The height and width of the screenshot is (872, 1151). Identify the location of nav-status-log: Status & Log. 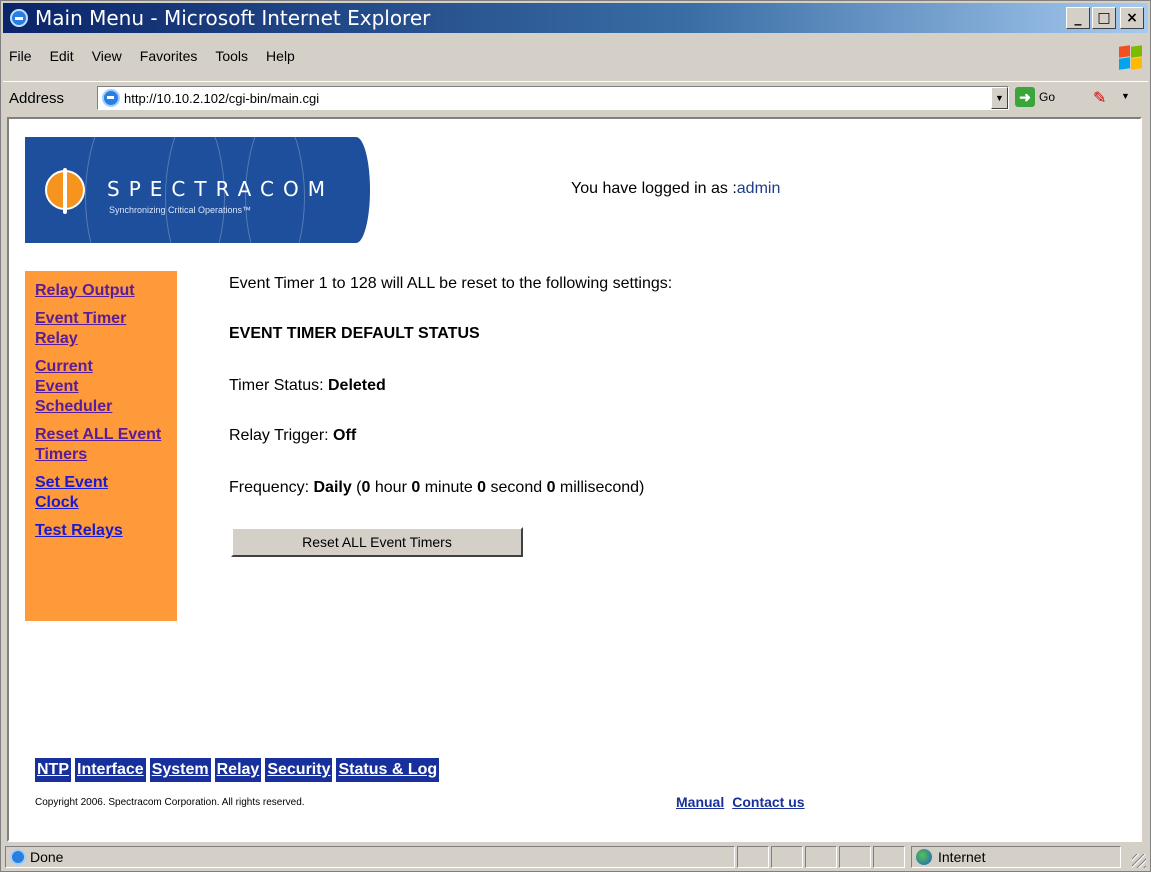
(388, 770).